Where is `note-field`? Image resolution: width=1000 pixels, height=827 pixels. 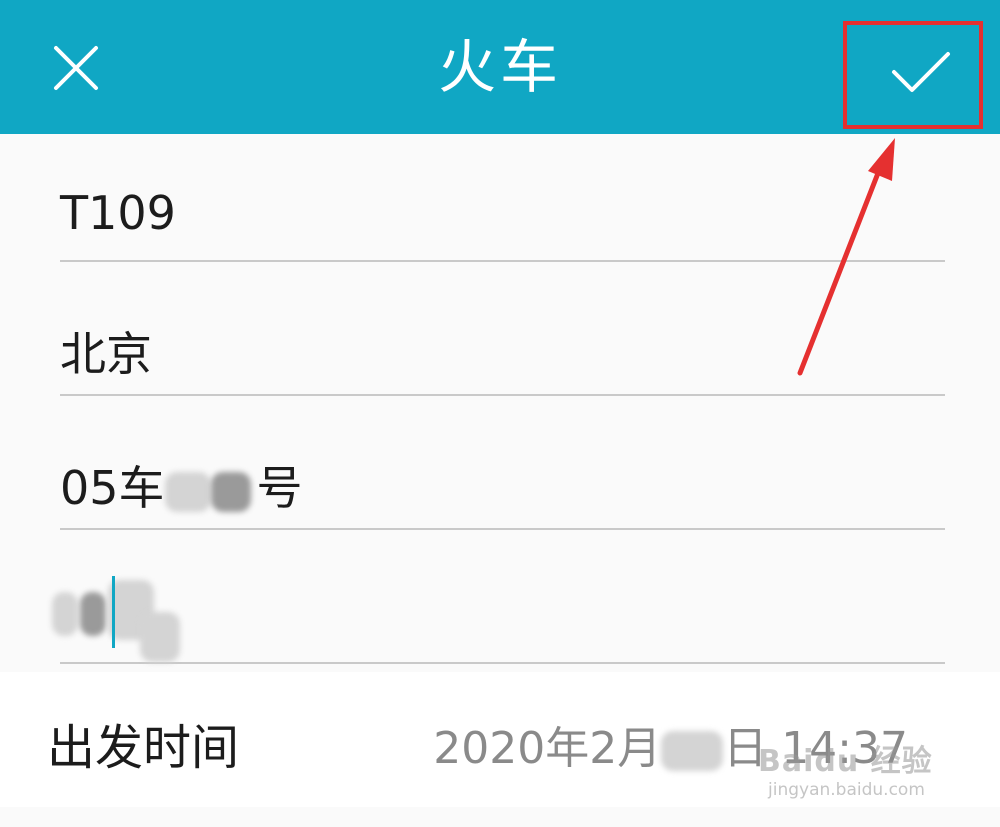
note-field is located at coordinates (498, 597).